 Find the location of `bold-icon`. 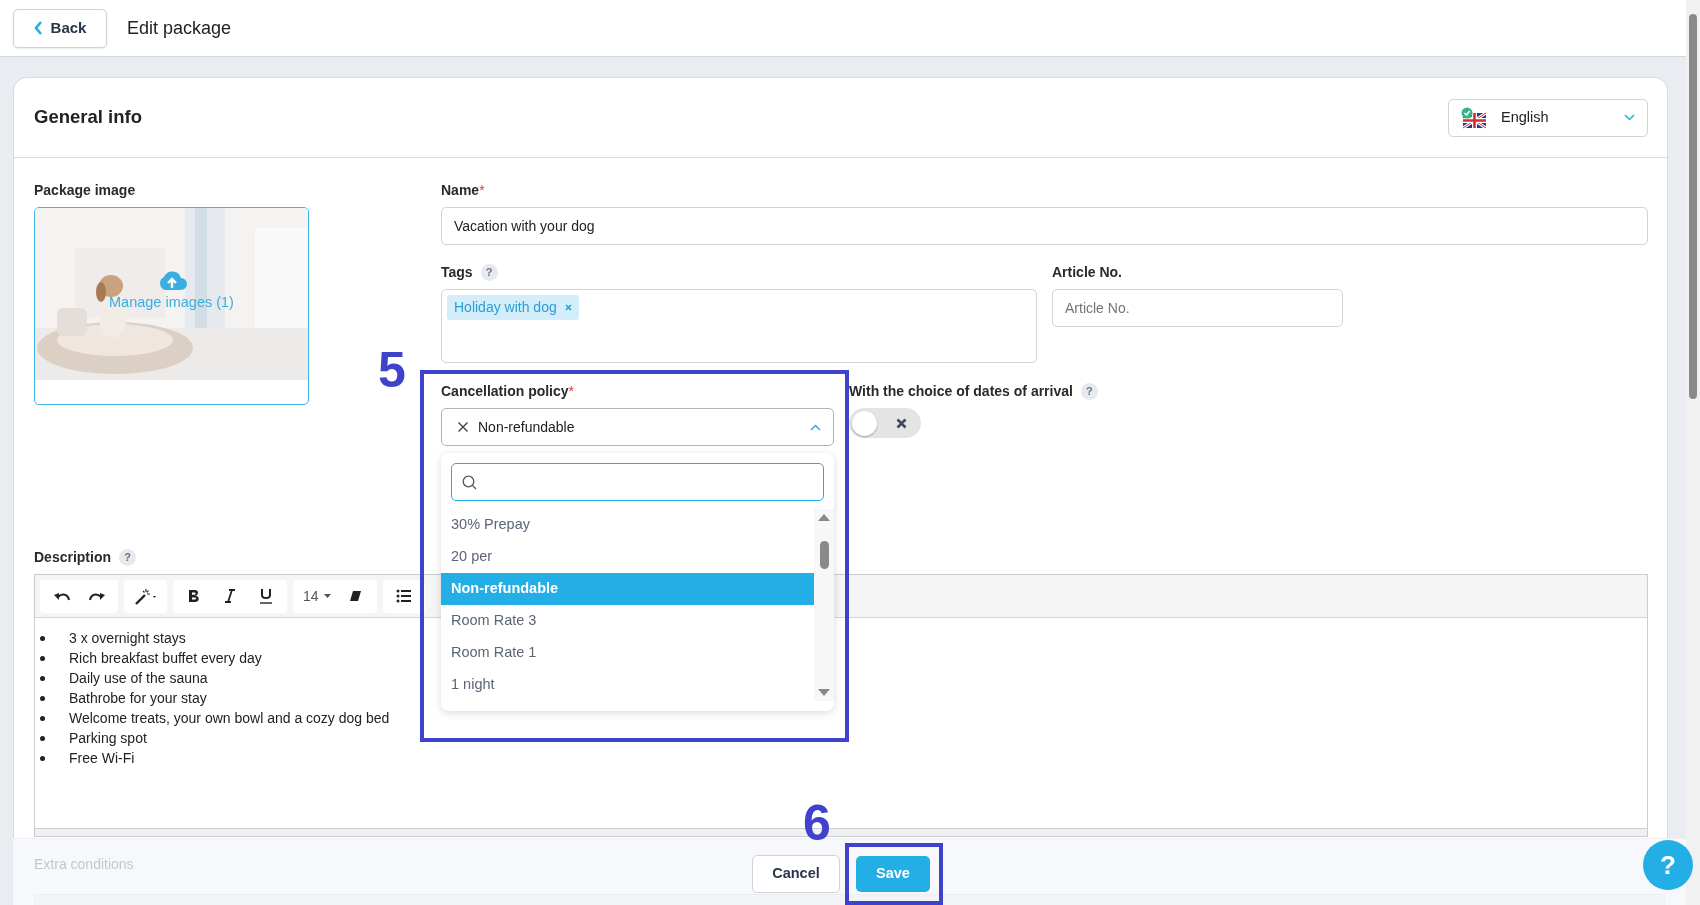

bold-icon is located at coordinates (194, 596).